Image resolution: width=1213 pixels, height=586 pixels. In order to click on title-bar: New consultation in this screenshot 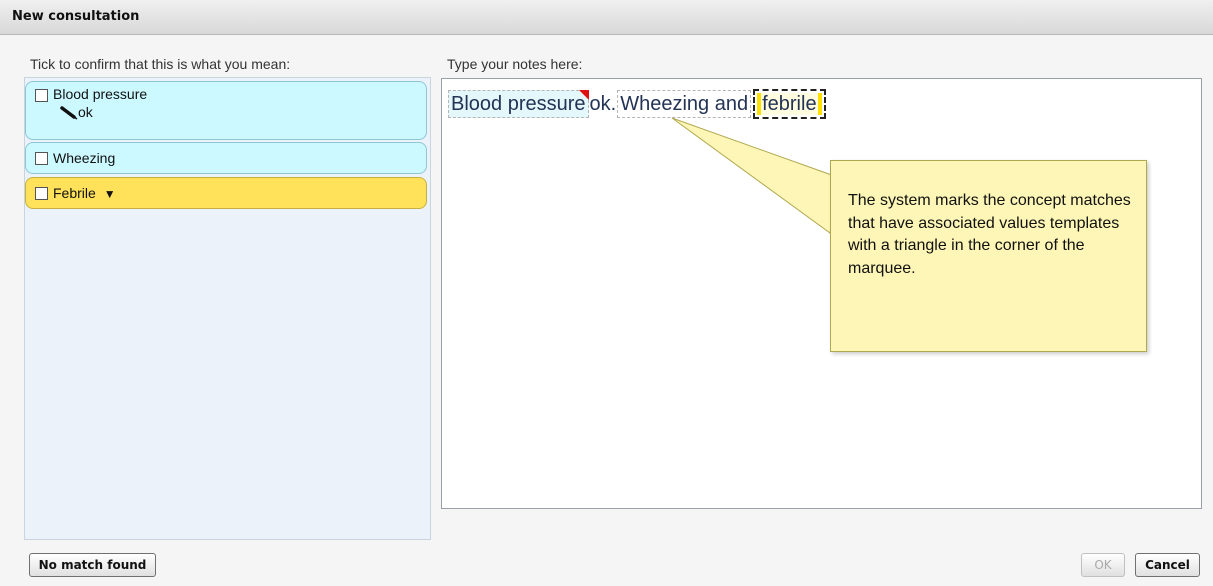, I will do `click(606, 17)`.